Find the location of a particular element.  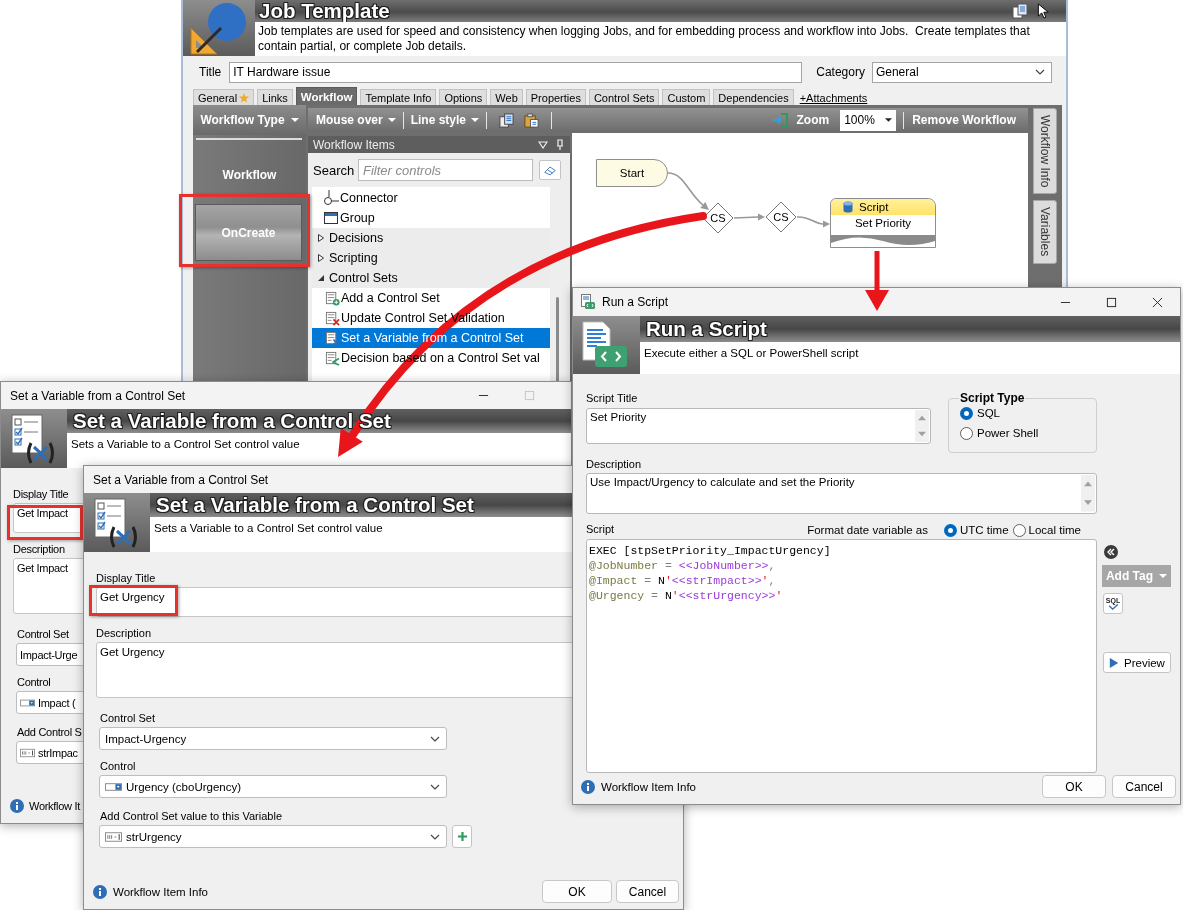

close-icon is located at coordinates (1157, 302).